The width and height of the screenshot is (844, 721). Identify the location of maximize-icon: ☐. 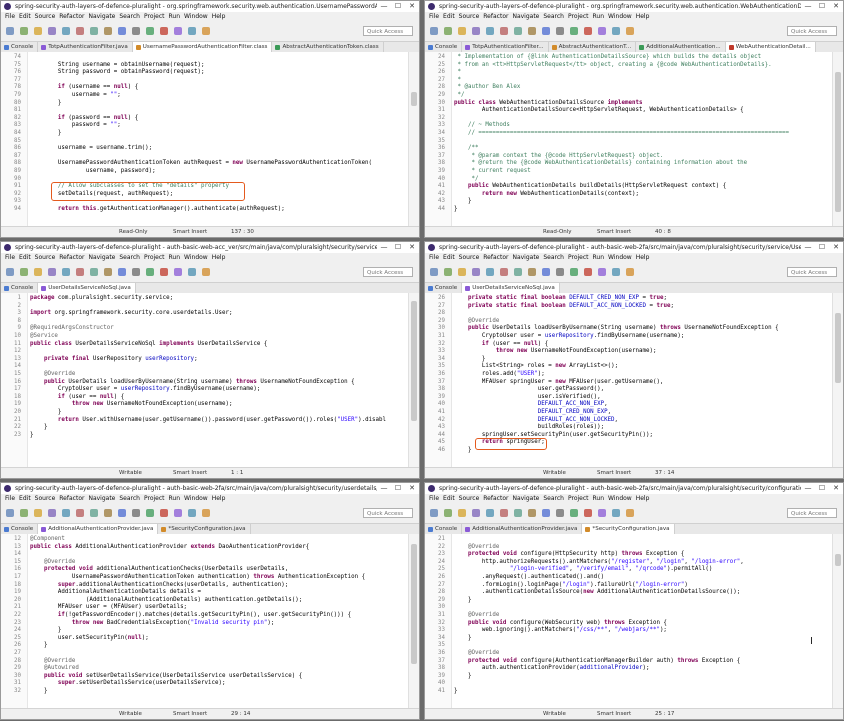
(822, 6).